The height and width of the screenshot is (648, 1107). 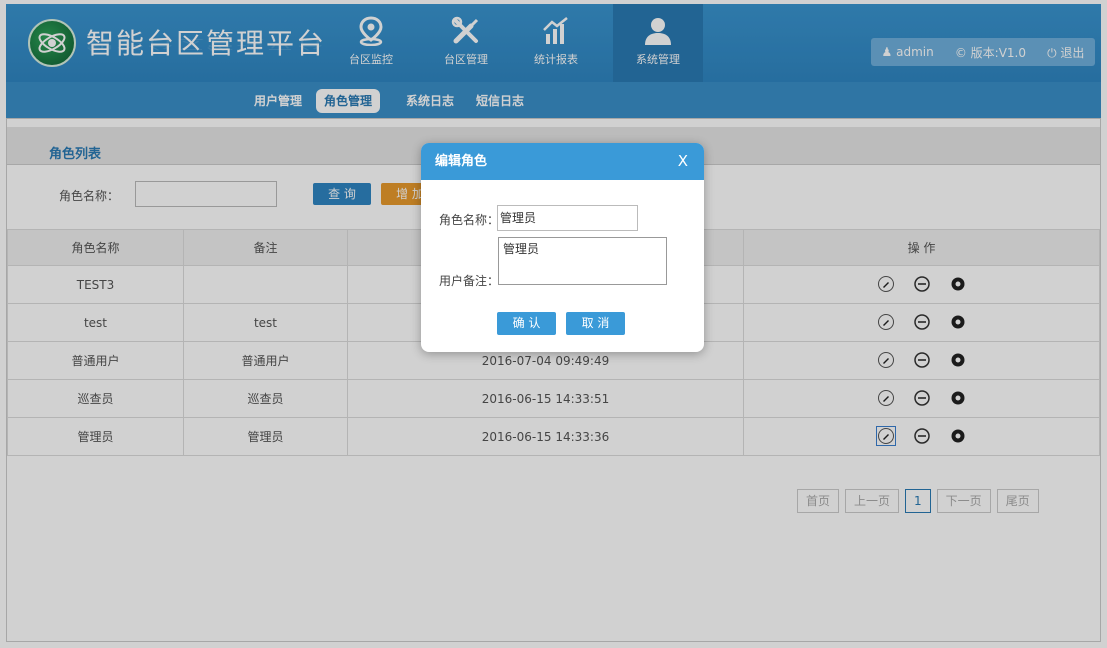 I want to click on cancel-button: 取 消, so click(x=595, y=323).